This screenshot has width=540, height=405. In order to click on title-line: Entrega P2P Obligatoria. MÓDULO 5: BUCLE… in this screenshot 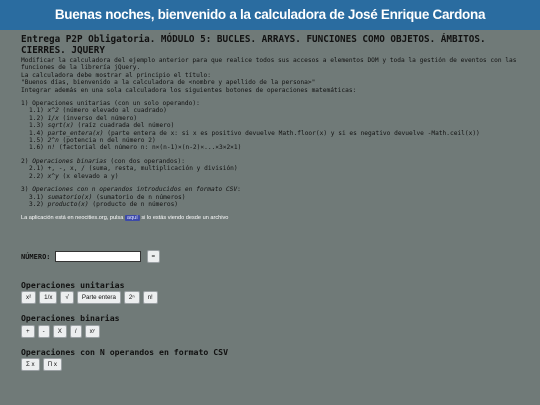, I will do `click(253, 39)`.